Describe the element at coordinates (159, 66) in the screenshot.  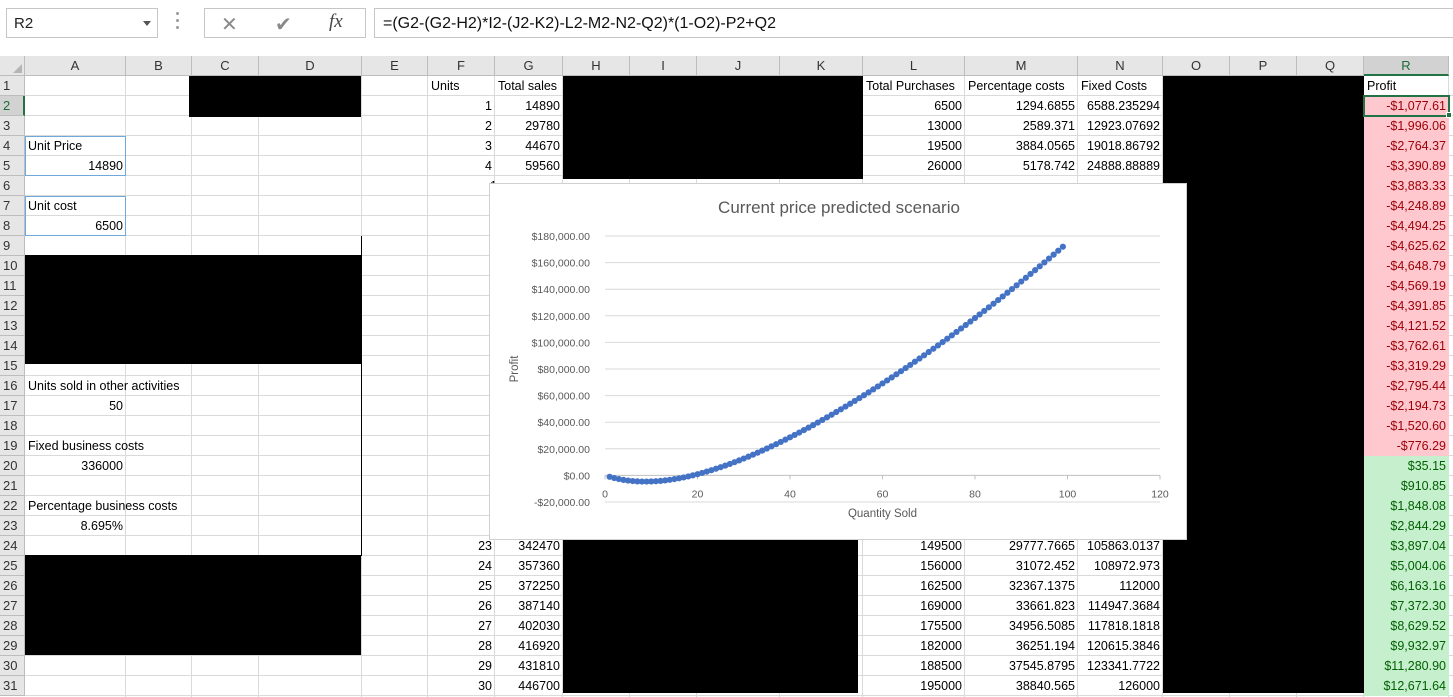
I see `column-header-b: B` at that location.